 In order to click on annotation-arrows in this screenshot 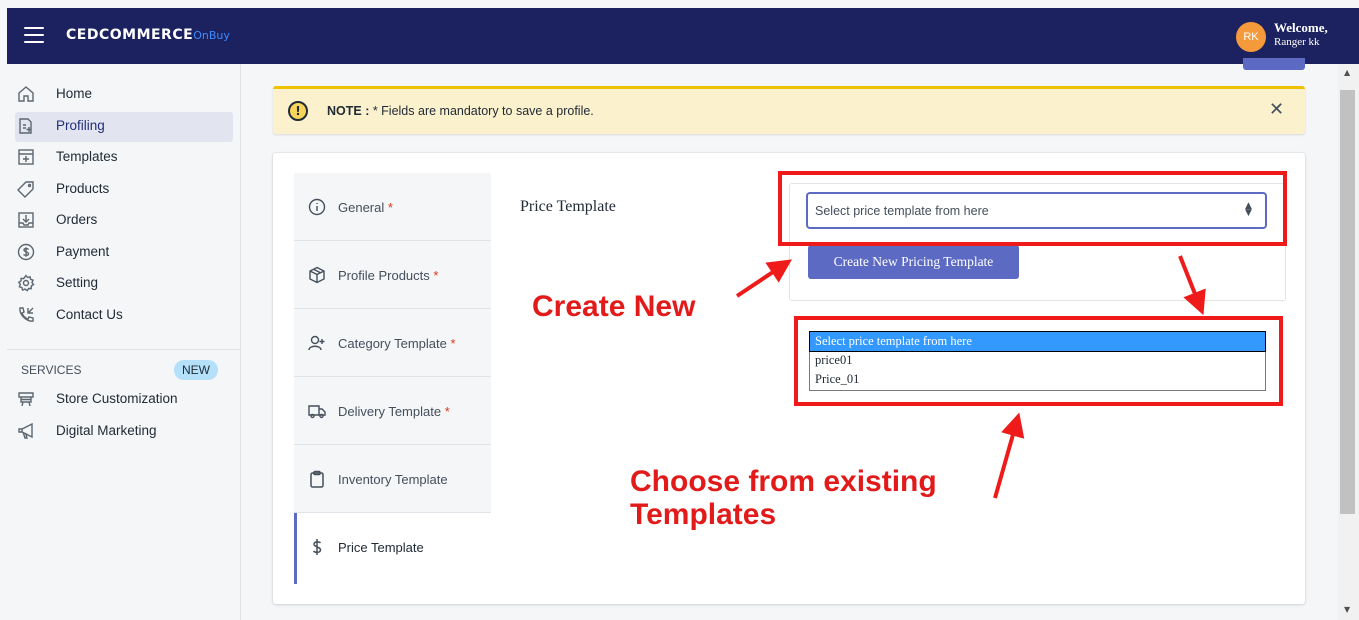, I will do `click(970, 377)`.